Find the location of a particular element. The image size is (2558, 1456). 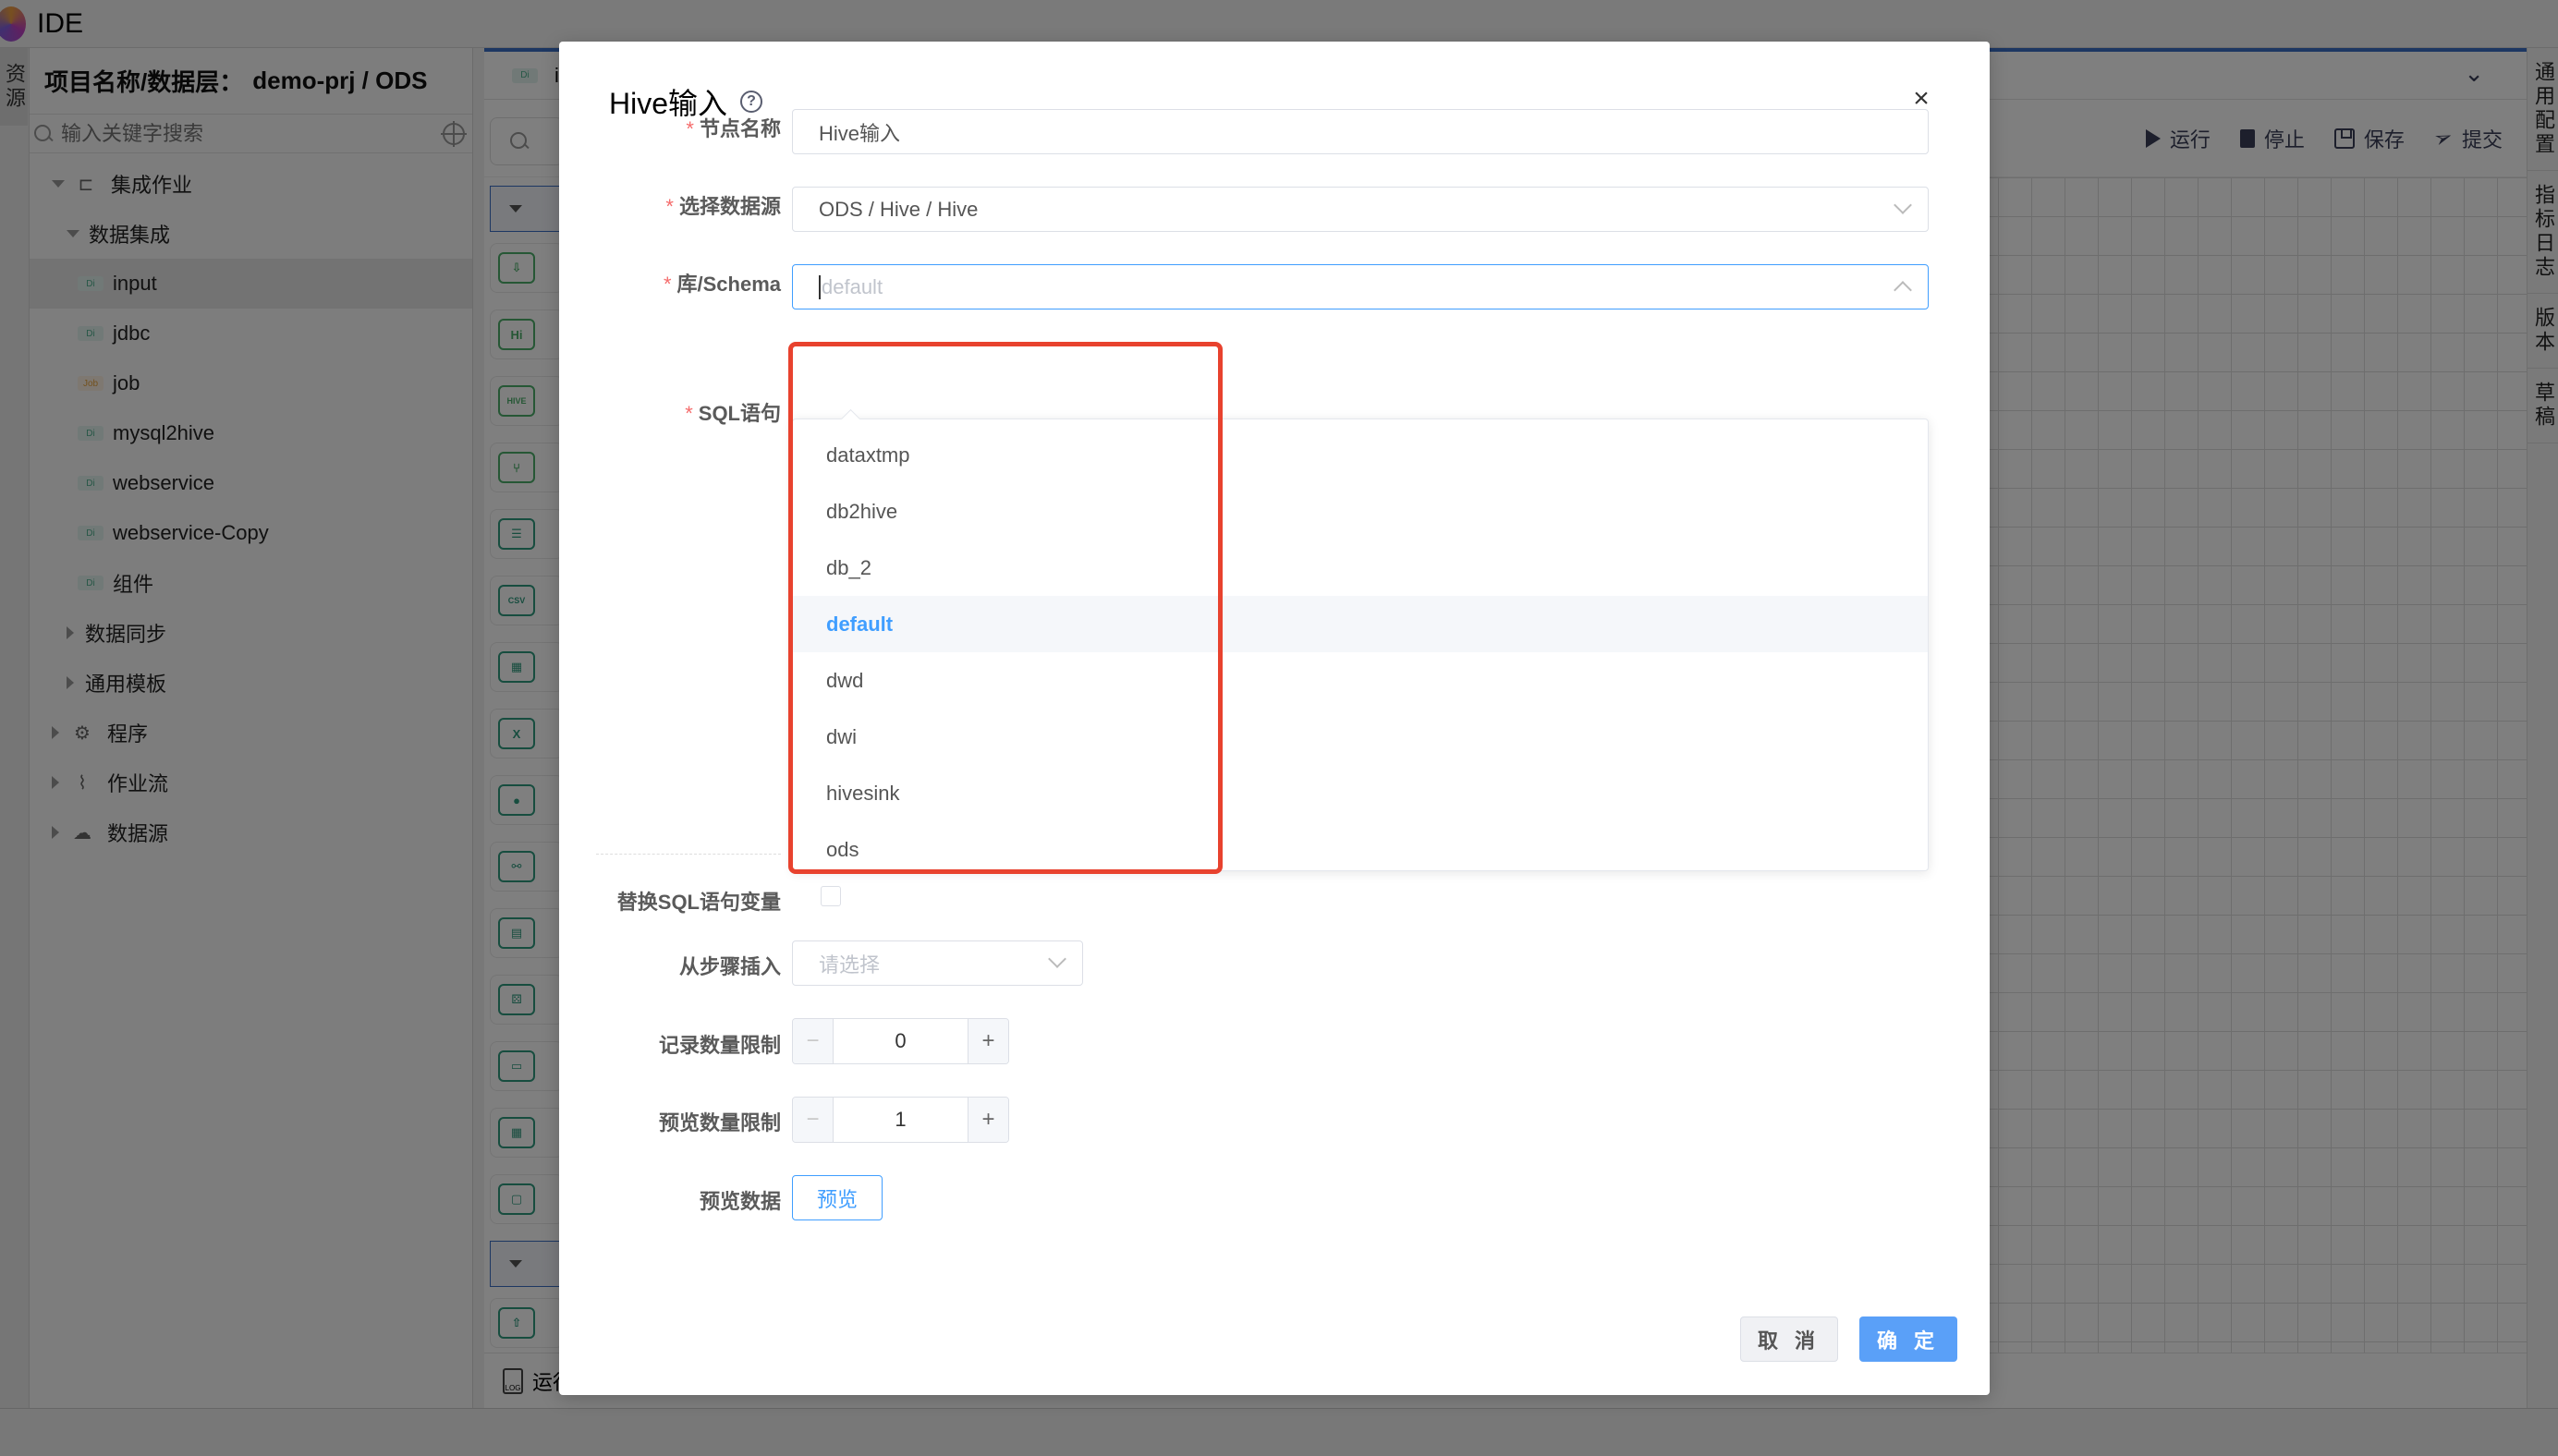

node-name-input: Hive输入 is located at coordinates (1360, 131).